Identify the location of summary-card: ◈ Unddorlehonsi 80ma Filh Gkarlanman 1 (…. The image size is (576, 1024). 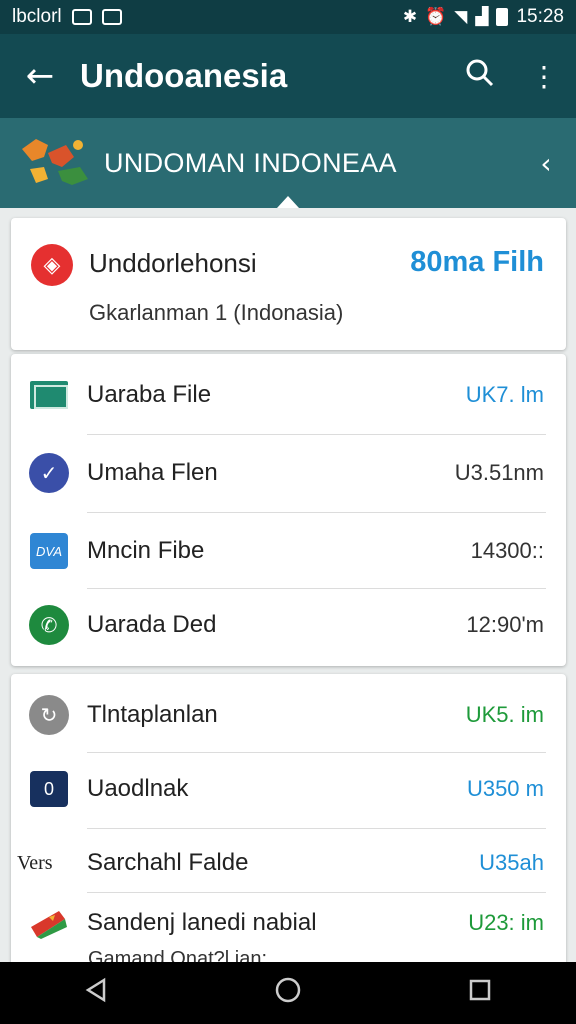
(288, 284).